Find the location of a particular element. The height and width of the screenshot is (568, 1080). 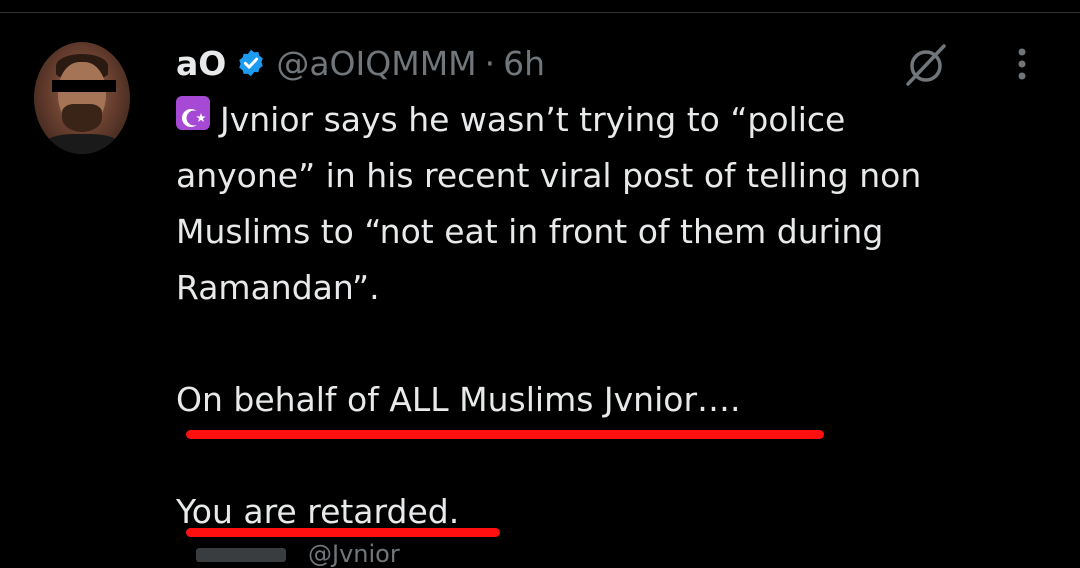

censor-bar is located at coordinates (84, 86).